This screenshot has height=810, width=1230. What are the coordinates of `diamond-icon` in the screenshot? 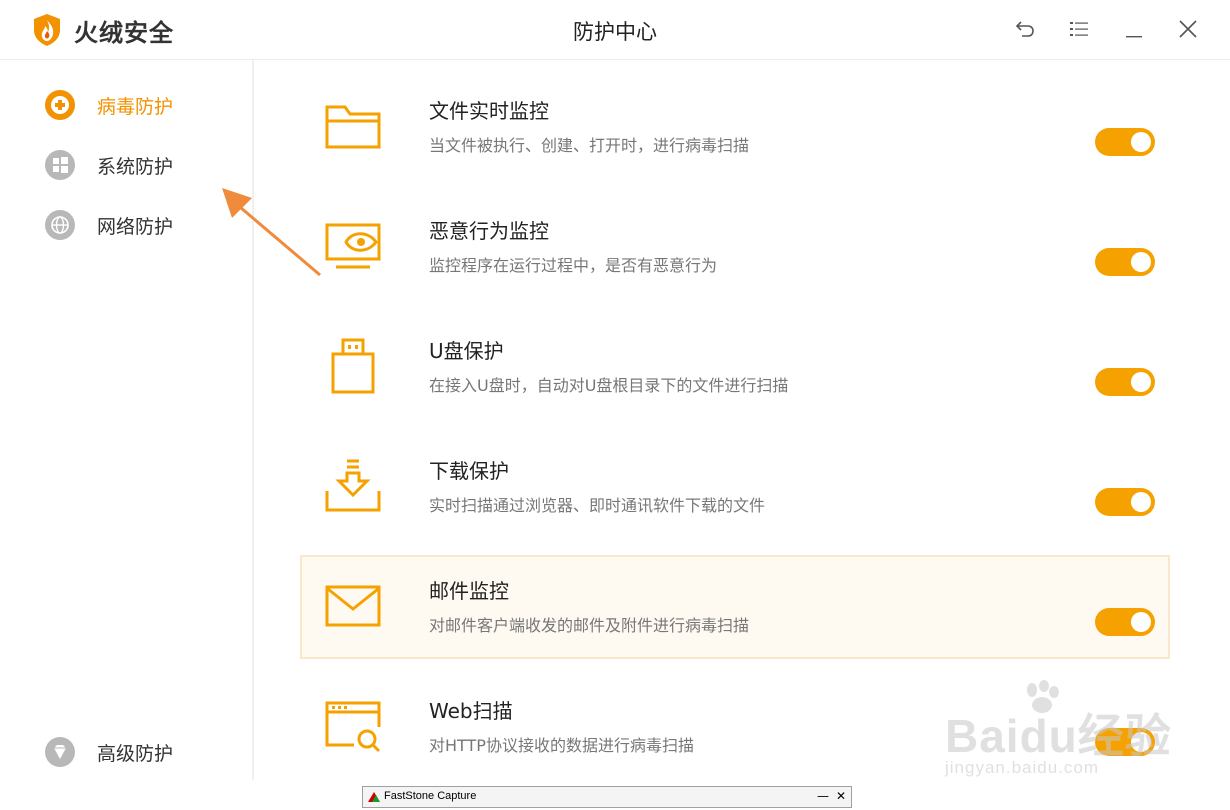 It's located at (60, 752).